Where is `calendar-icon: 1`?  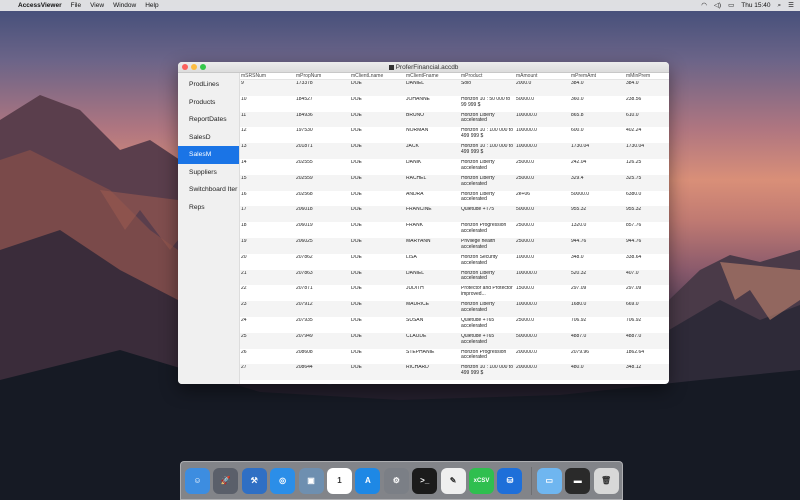 calendar-icon: 1 is located at coordinates (339, 480).